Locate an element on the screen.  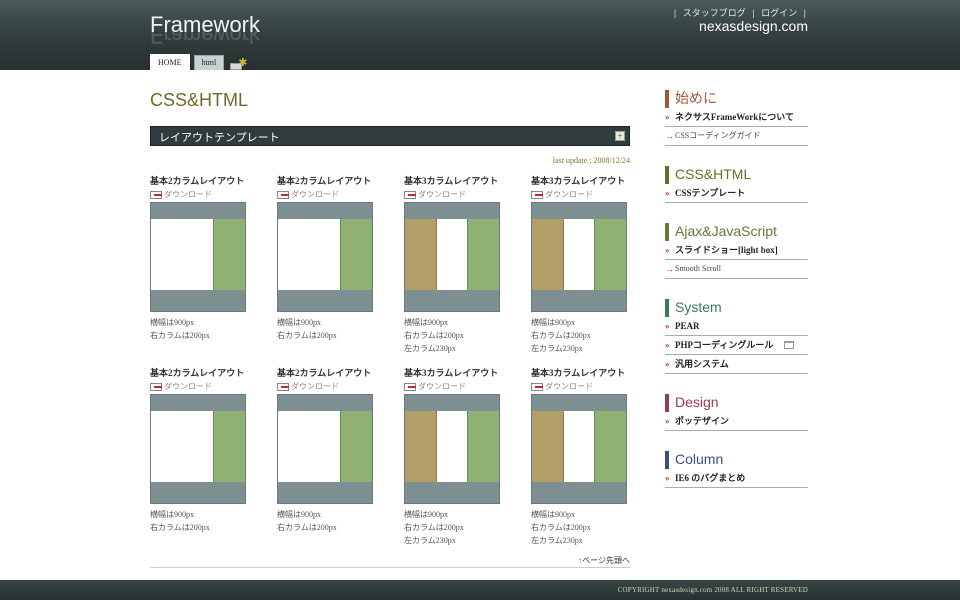
sidebar-section: 始めに» ネクサスFrameWorkについて → CSSコーディングガイド is located at coordinates (736, 118).